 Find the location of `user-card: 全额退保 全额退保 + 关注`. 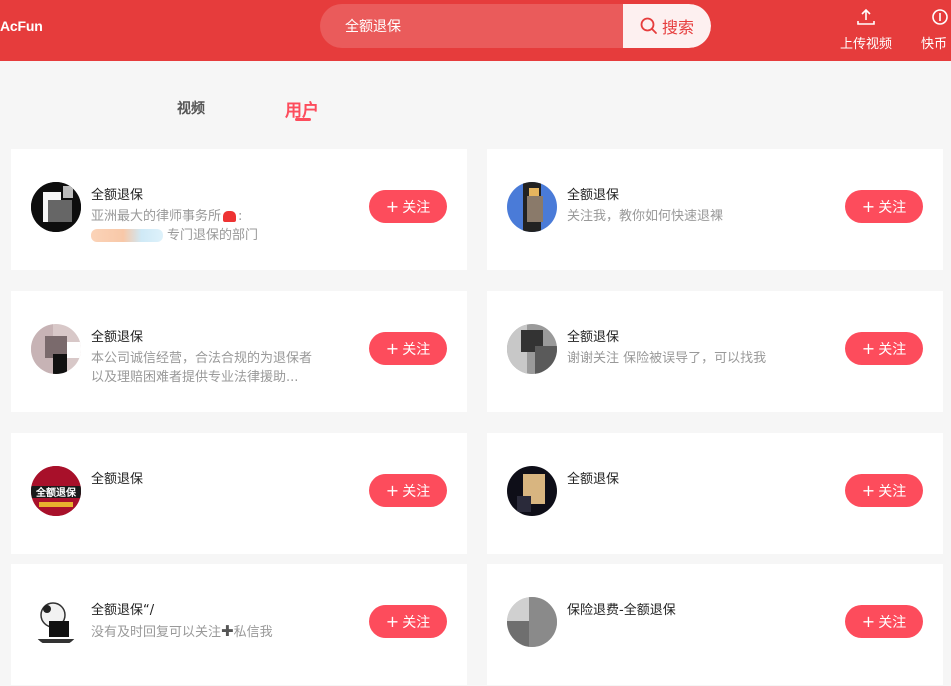

user-card: 全额退保 全额退保 + 关注 is located at coordinates (239, 493).